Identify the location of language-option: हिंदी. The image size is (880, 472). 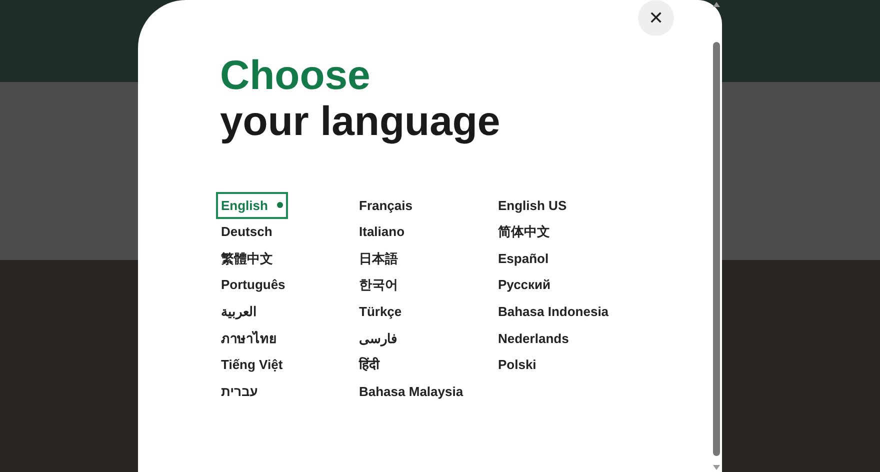
(369, 364).